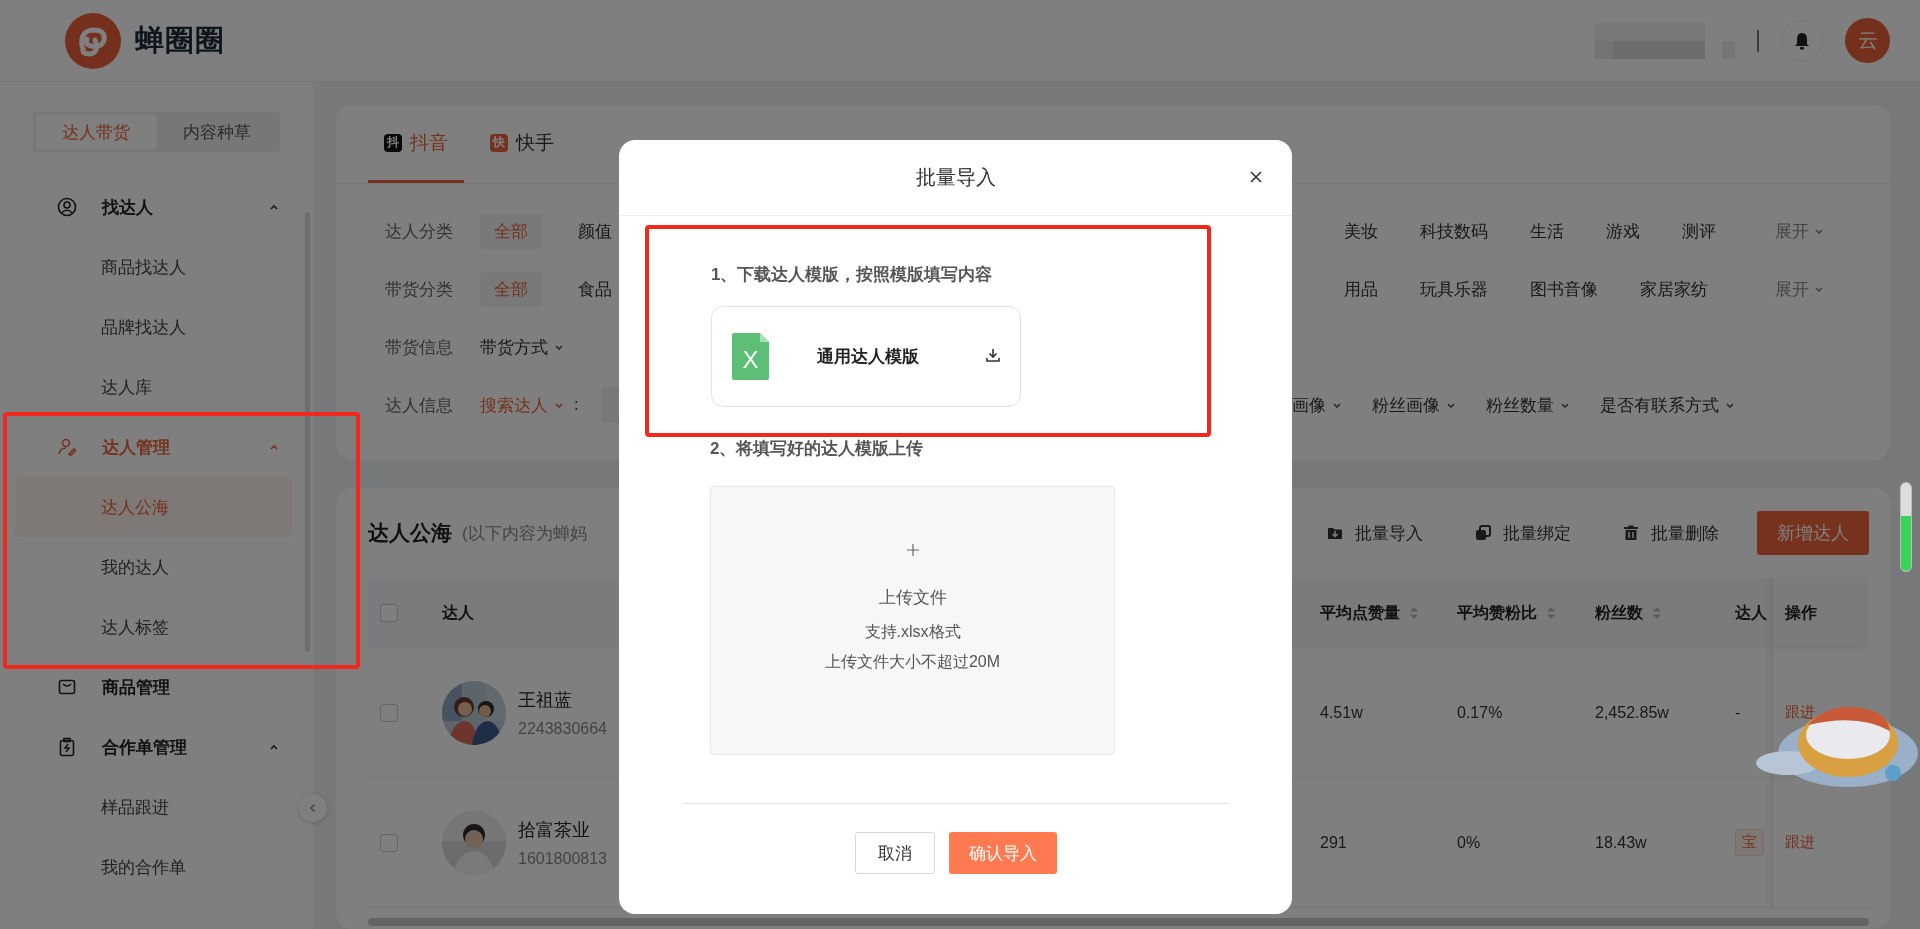  I want to click on filter-label: 达人分类, so click(419, 231).